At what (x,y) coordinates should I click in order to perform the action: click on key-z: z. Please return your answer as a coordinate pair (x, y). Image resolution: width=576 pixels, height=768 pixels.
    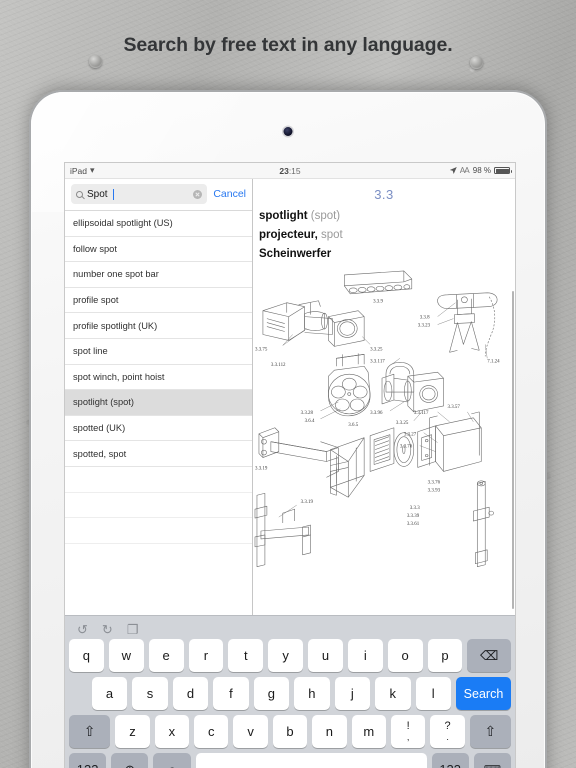
    Looking at the image, I should click on (132, 731).